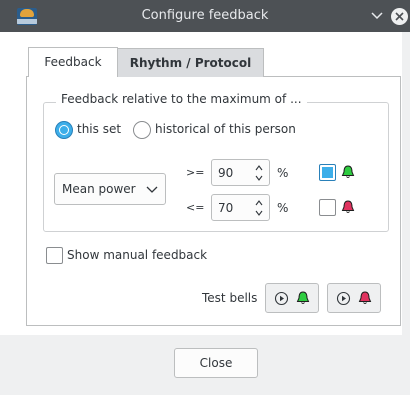 The height and width of the screenshot is (395, 410). What do you see at coordinates (195, 172) in the screenshot?
I see `upper-comparator: >=` at bounding box center [195, 172].